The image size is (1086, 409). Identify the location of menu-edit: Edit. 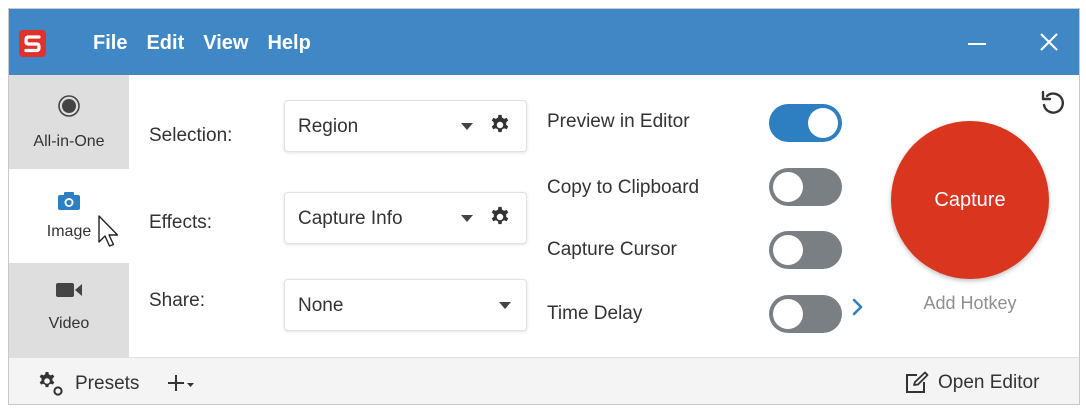
(165, 43).